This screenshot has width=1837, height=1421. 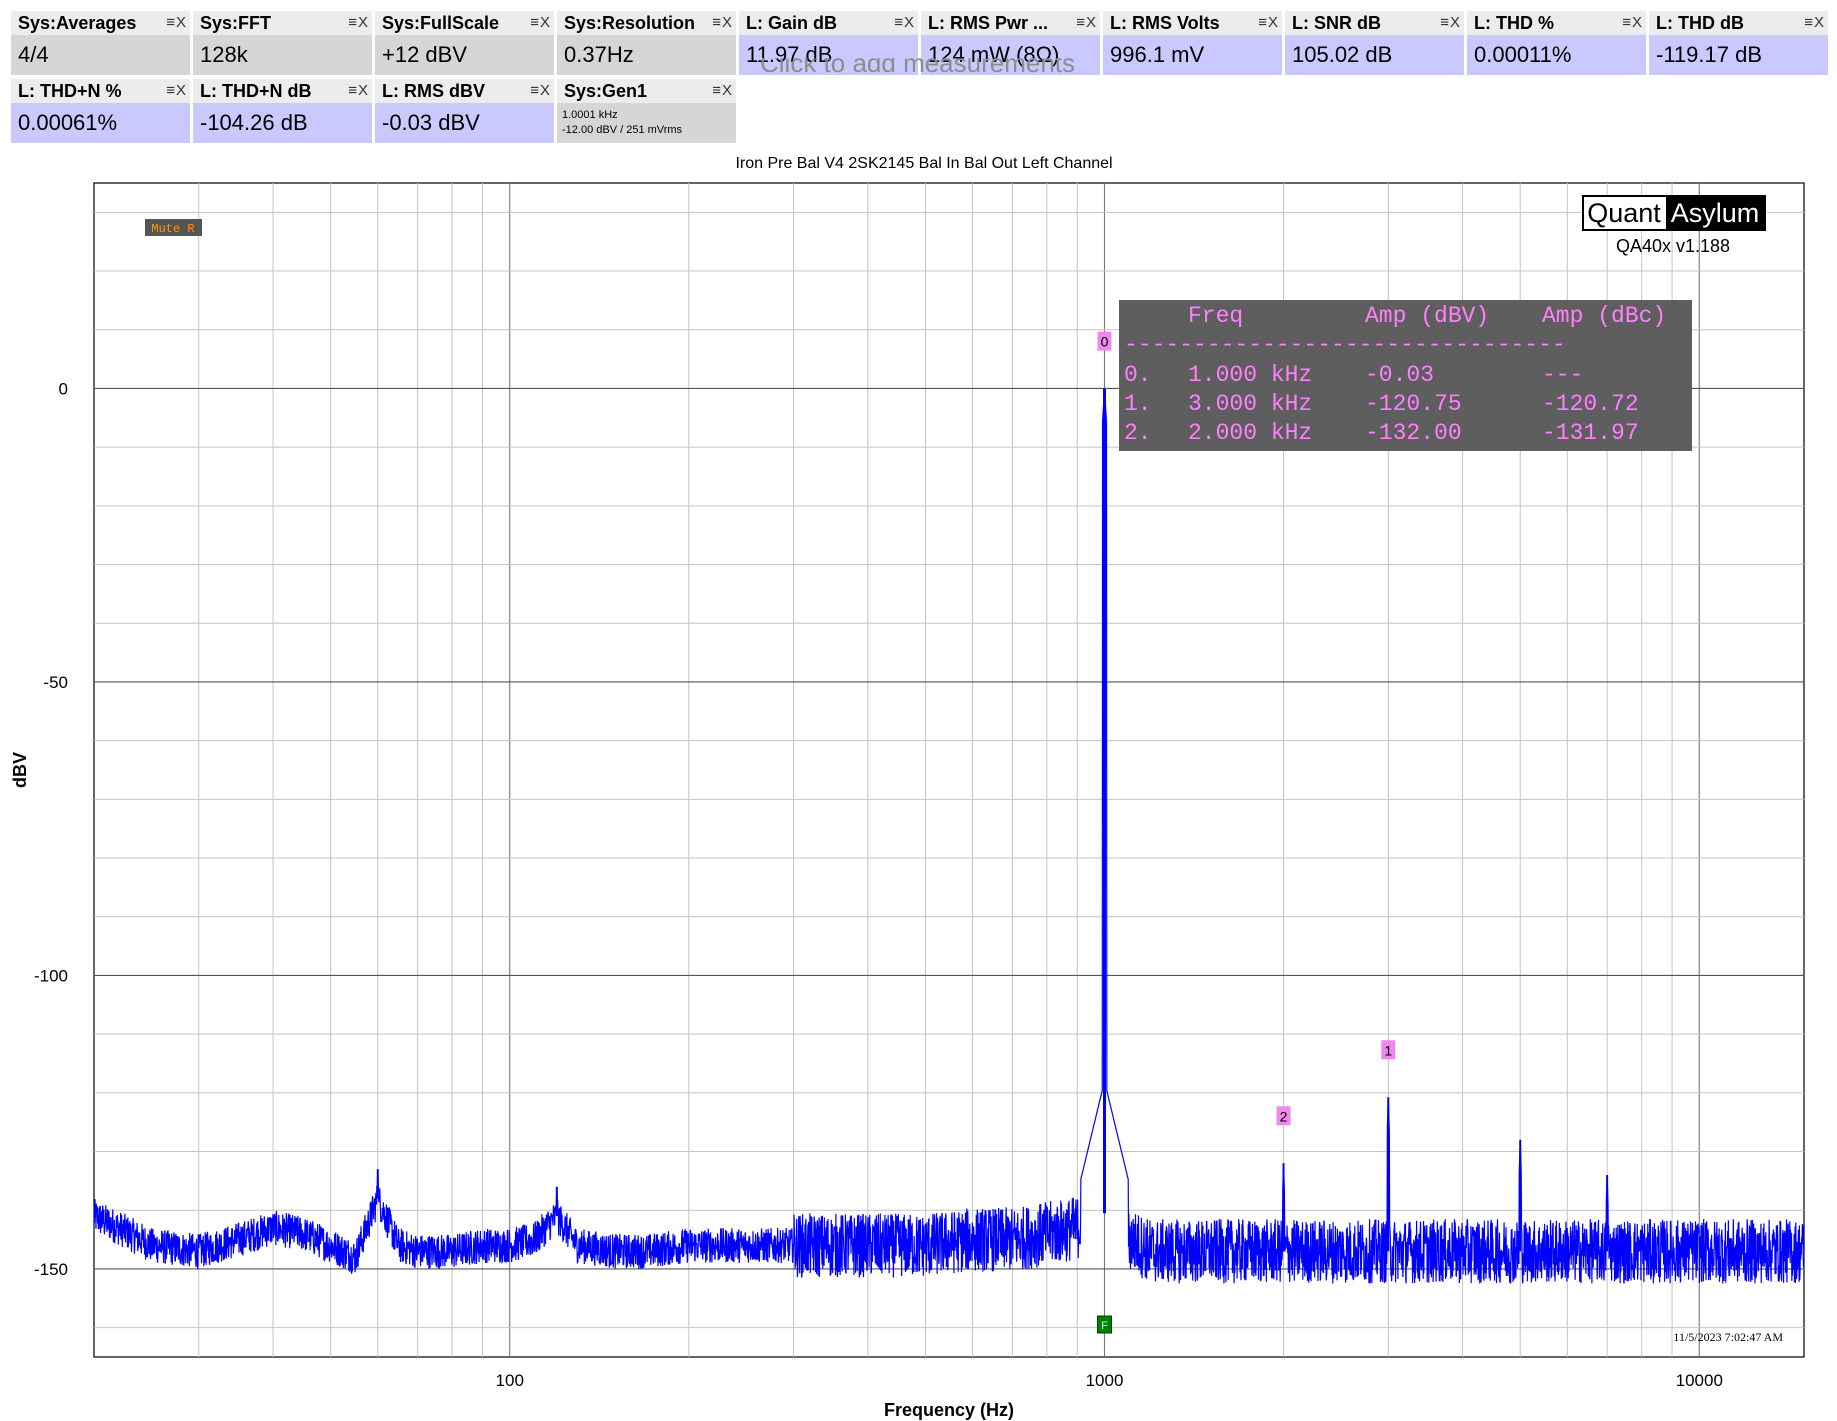 What do you see at coordinates (1728, 1337) in the screenshot?
I see `timestamp: 11/5/2023 7:02:47 AM` at bounding box center [1728, 1337].